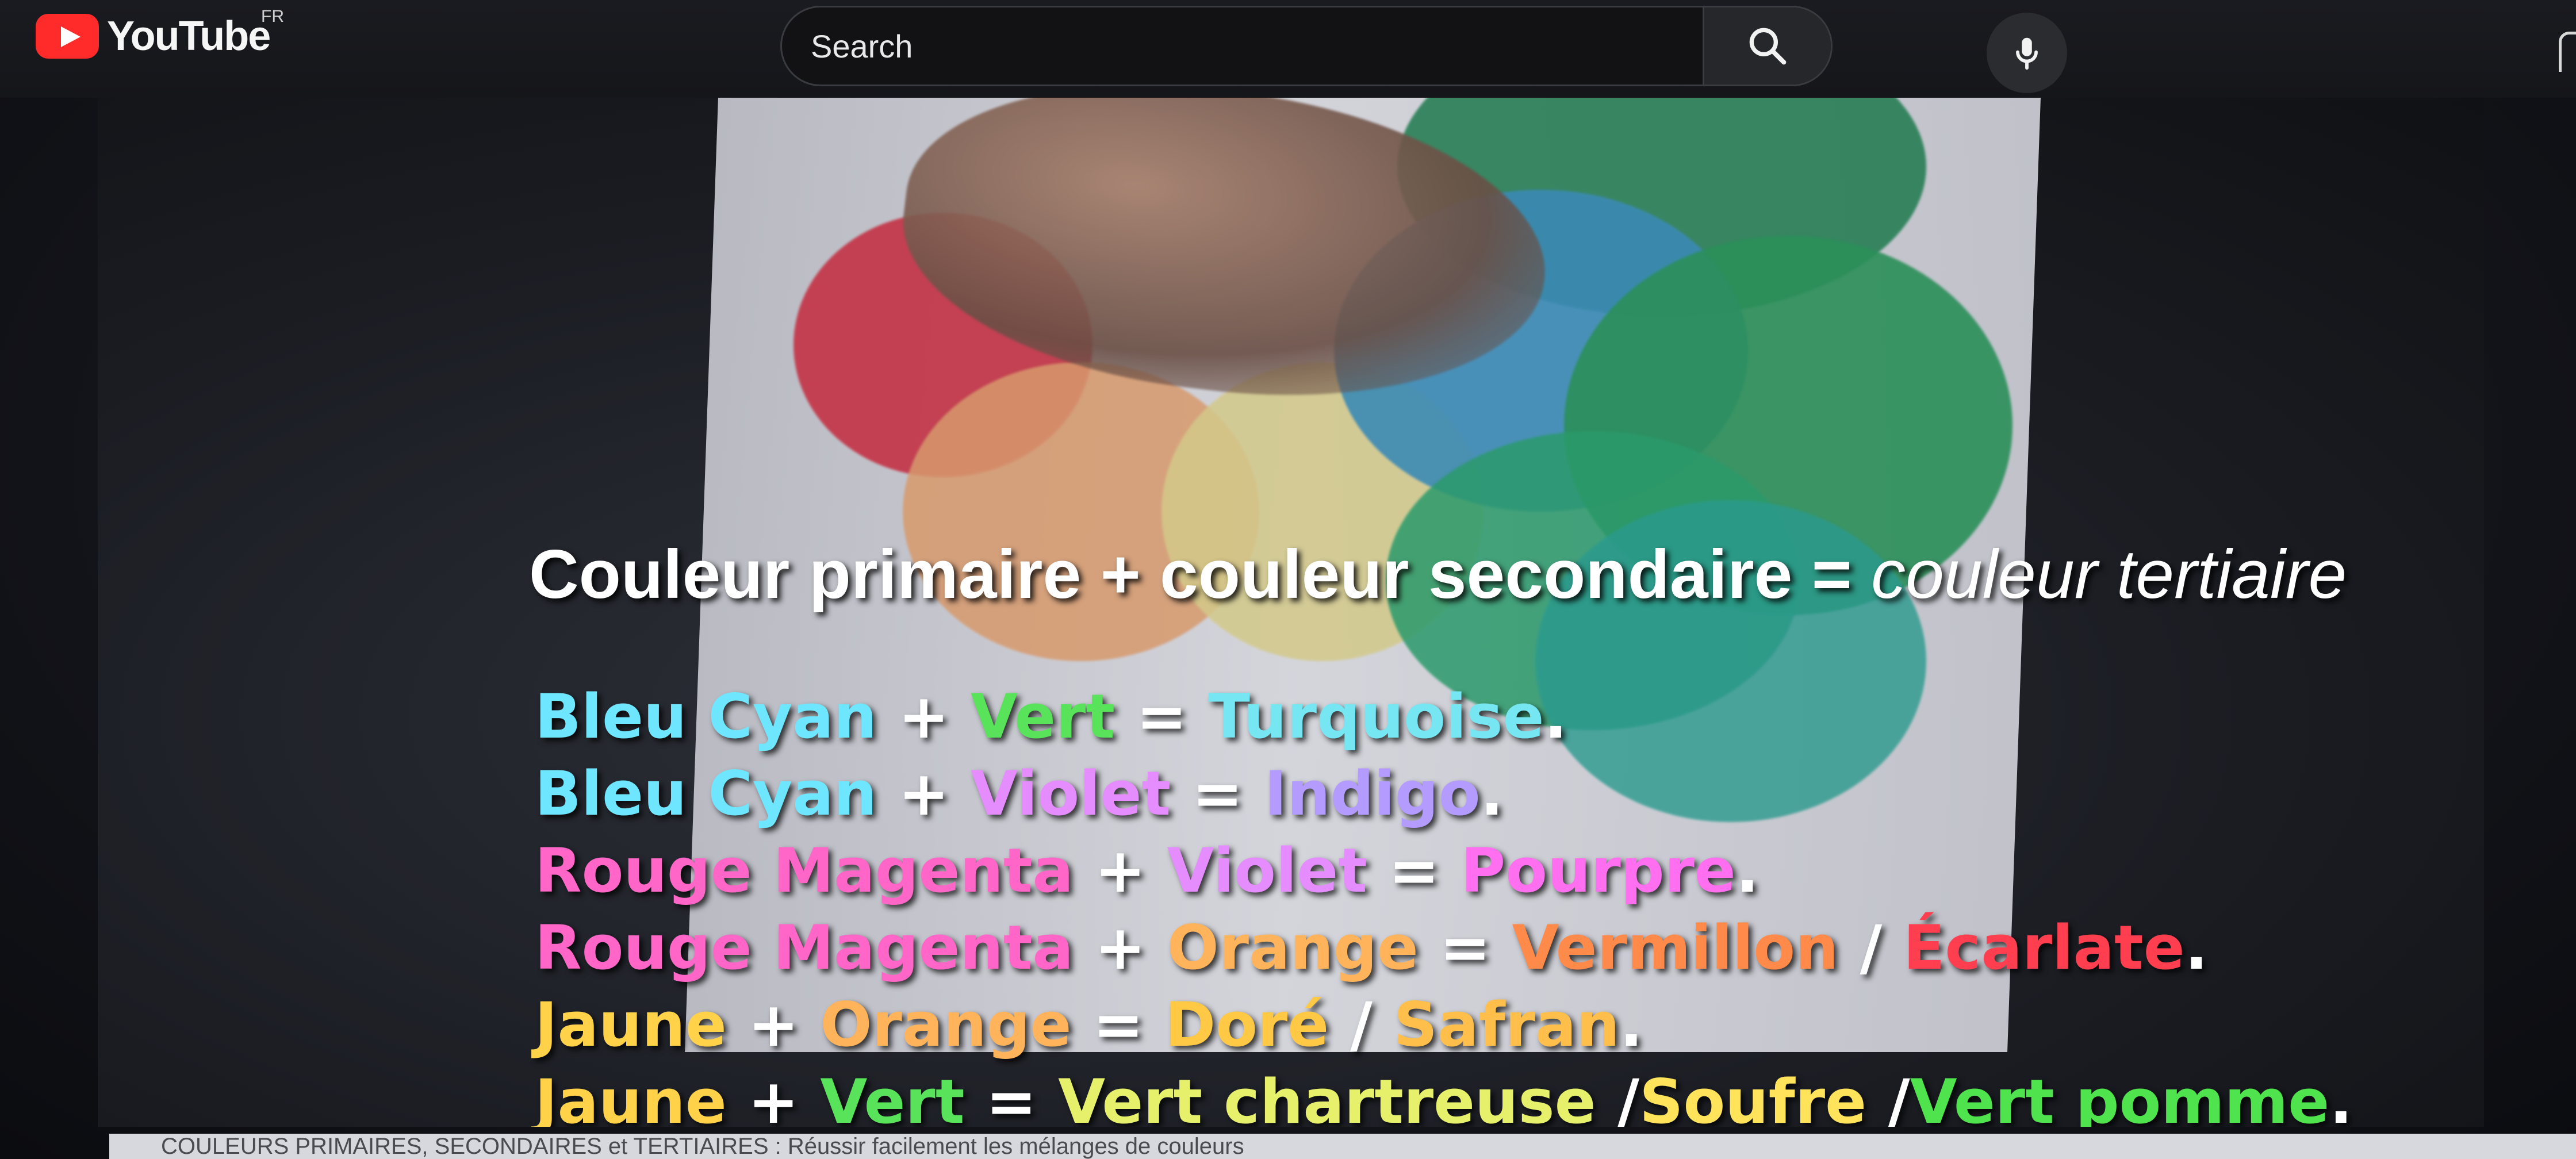 The image size is (2576, 1159). I want to click on voice-search-button, so click(2027, 53).